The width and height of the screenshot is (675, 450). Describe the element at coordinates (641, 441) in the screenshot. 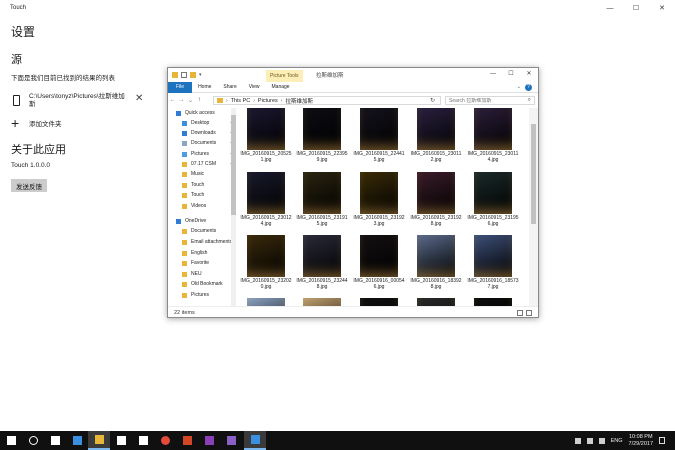

I see `clock: 10:08 PM 7/29/2017` at that location.